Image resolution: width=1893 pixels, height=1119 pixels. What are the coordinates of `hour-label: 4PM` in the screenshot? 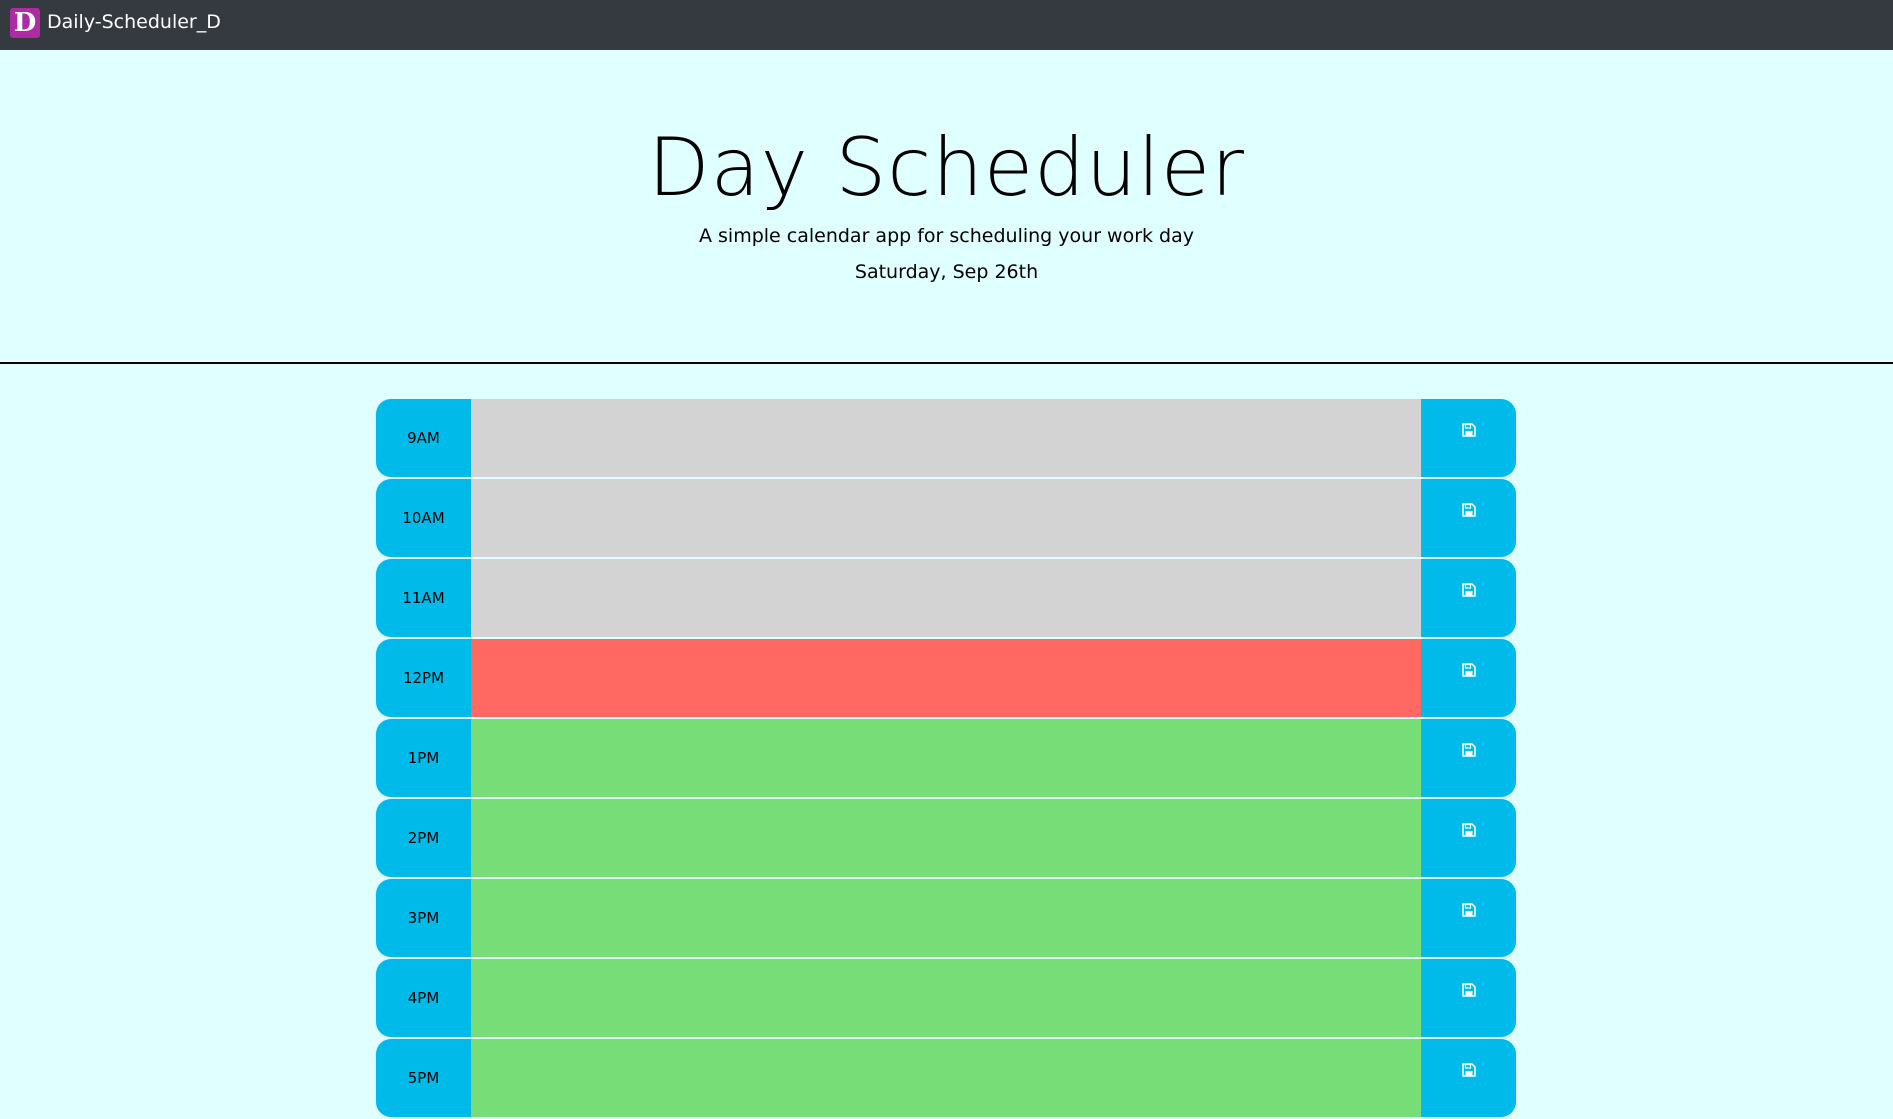 It's located at (423, 998).